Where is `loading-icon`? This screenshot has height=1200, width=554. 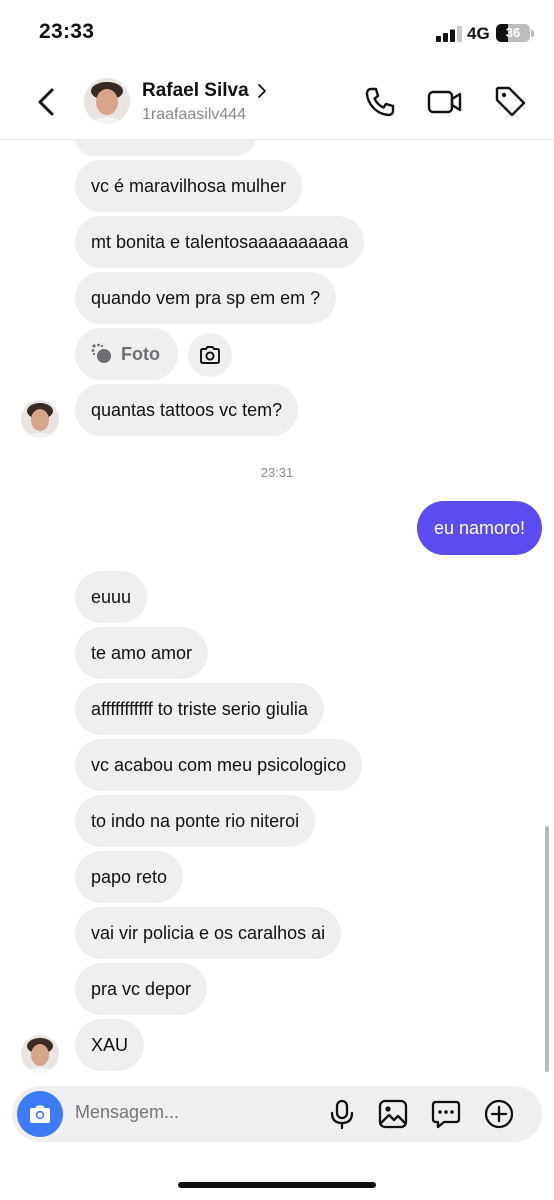 loading-icon is located at coordinates (101, 353).